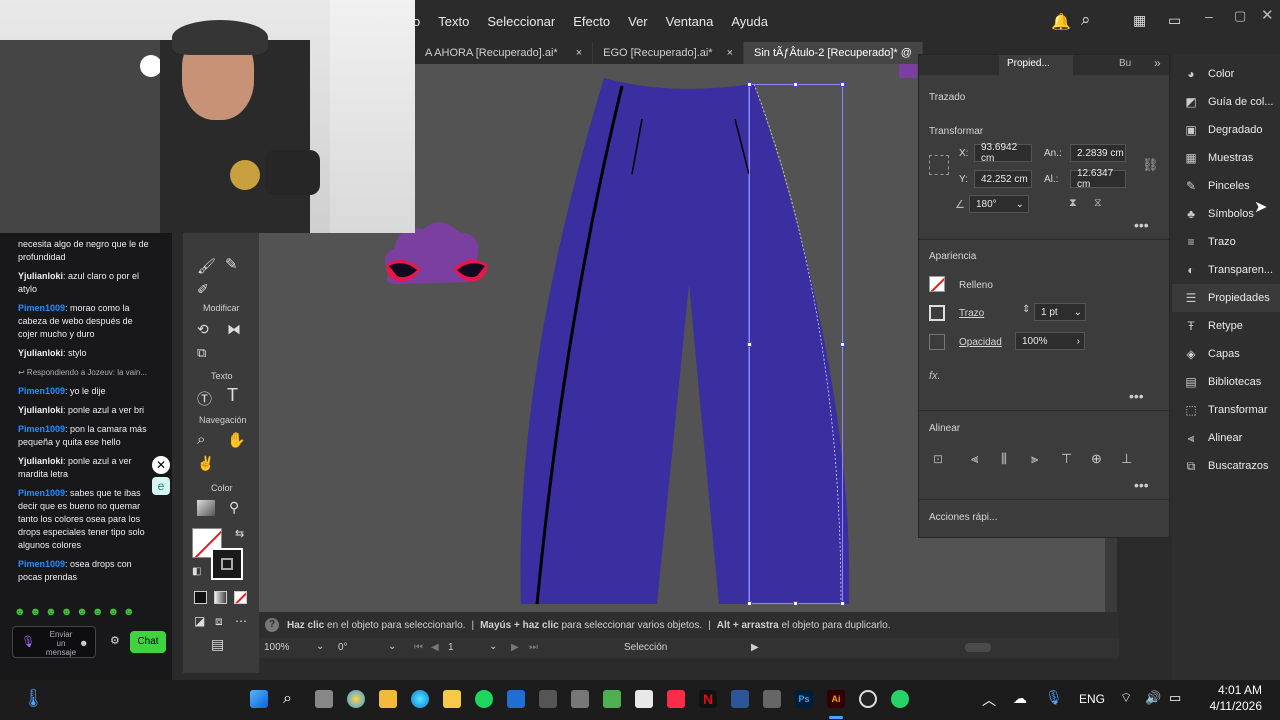 This screenshot has height=720, width=1280. I want to click on spotify-icon, so click(484, 699).